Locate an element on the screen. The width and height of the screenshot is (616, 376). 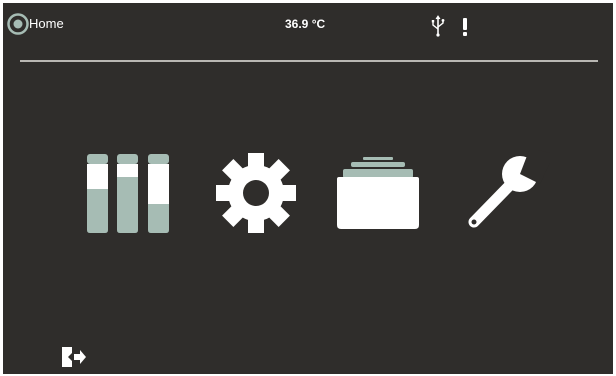
exclamation-icon is located at coordinates (465, 27).